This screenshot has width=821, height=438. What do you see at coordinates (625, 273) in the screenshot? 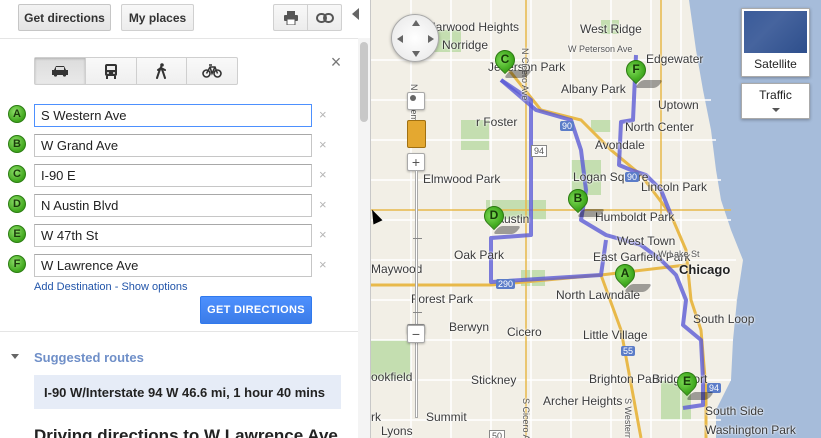
I see `pin-letter: A` at bounding box center [625, 273].